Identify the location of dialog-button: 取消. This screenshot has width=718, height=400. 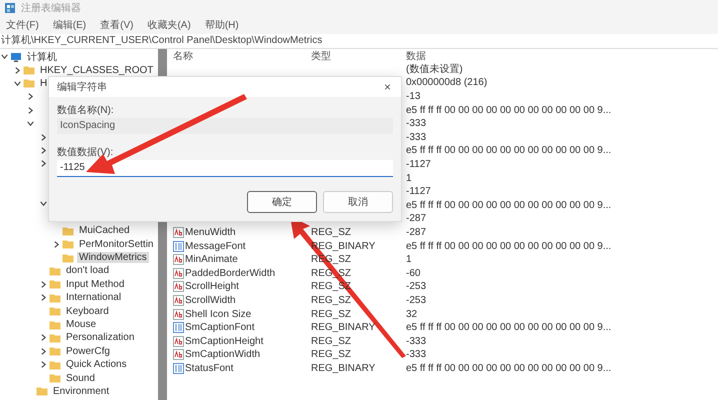
(358, 202).